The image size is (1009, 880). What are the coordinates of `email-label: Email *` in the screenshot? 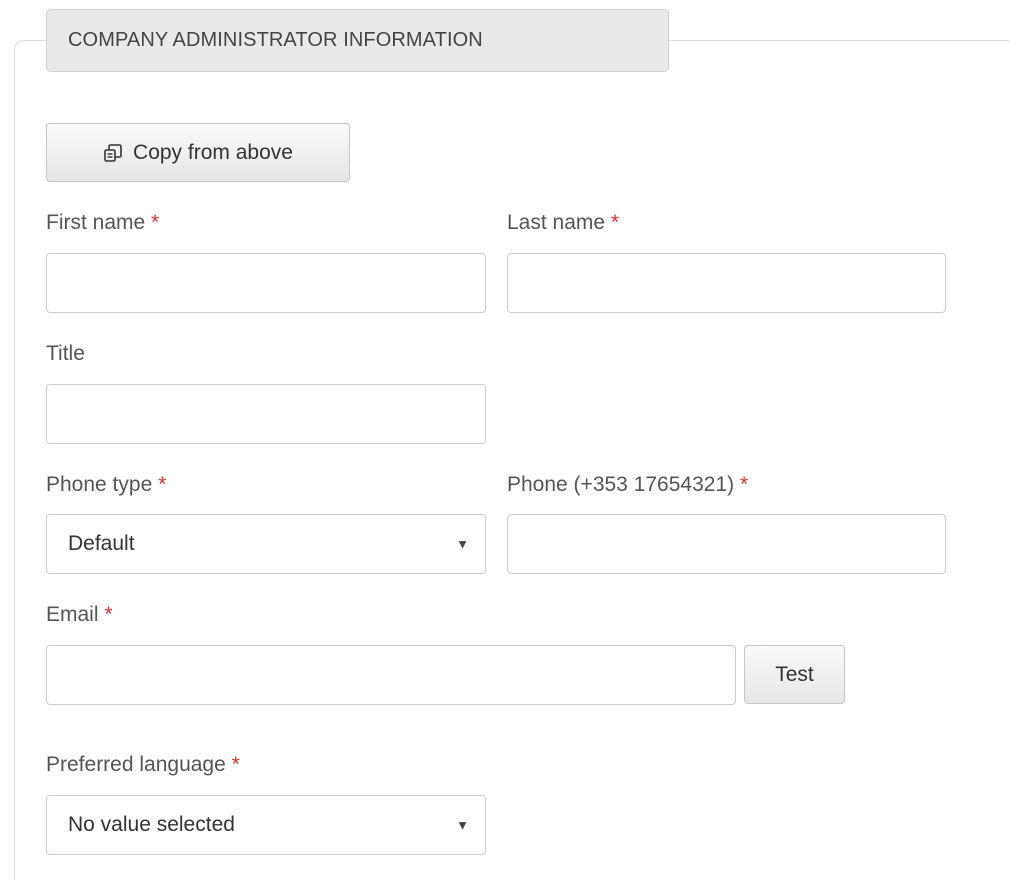 It's located at (79, 614).